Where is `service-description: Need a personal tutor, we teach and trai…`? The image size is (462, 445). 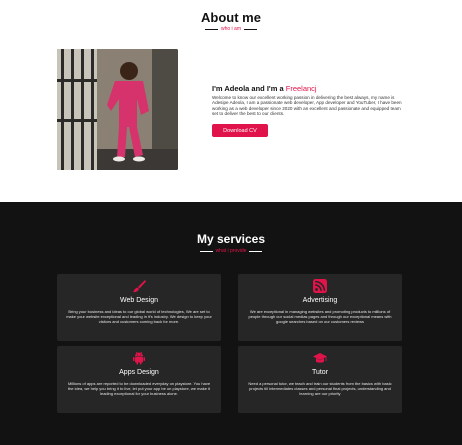
service-description: Need a personal tutor, we teach and trai… is located at coordinates (320, 388).